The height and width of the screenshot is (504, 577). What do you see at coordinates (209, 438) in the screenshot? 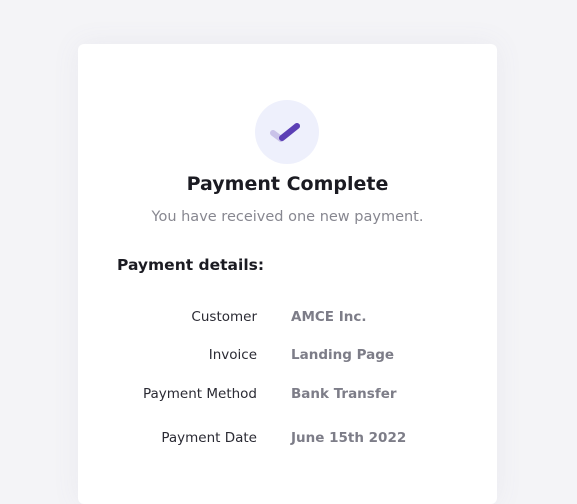
I see `detail-label: Payment Date` at bounding box center [209, 438].